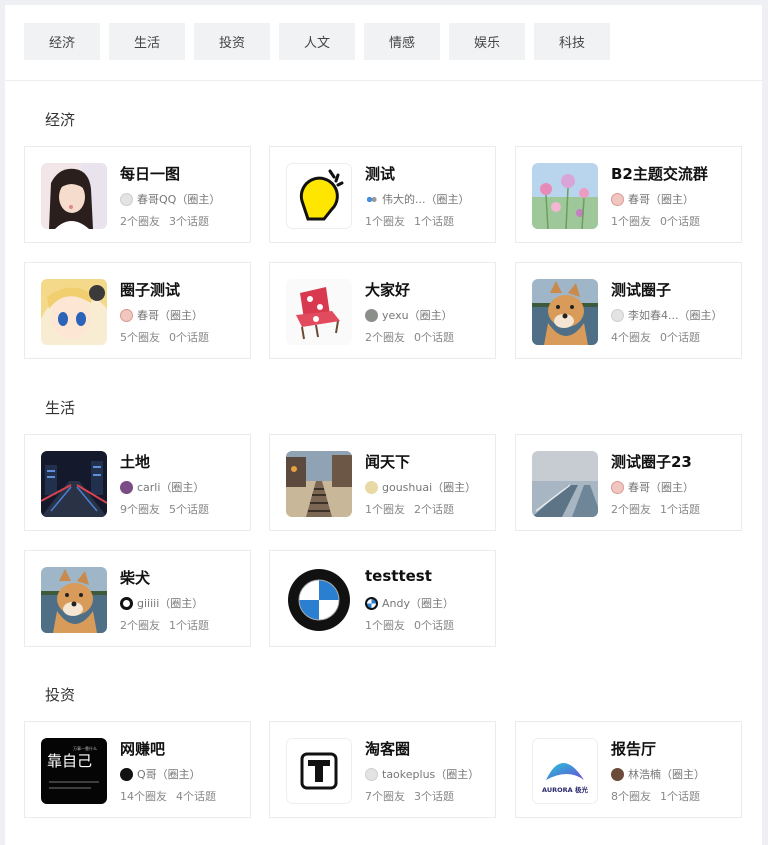 This screenshot has height=845, width=768. I want to click on tab-entertainment: 娱乐, so click(487, 41).